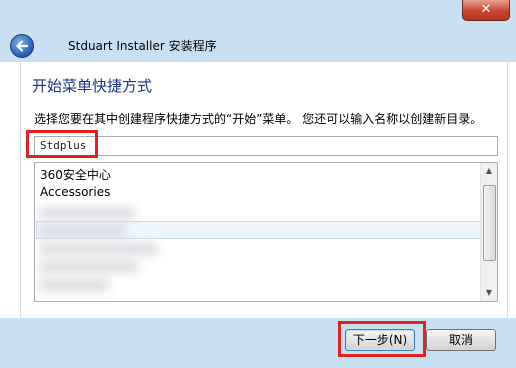  Describe the element at coordinates (92, 86) in the screenshot. I see `page-heading: 开始菜单快捷方式` at that location.